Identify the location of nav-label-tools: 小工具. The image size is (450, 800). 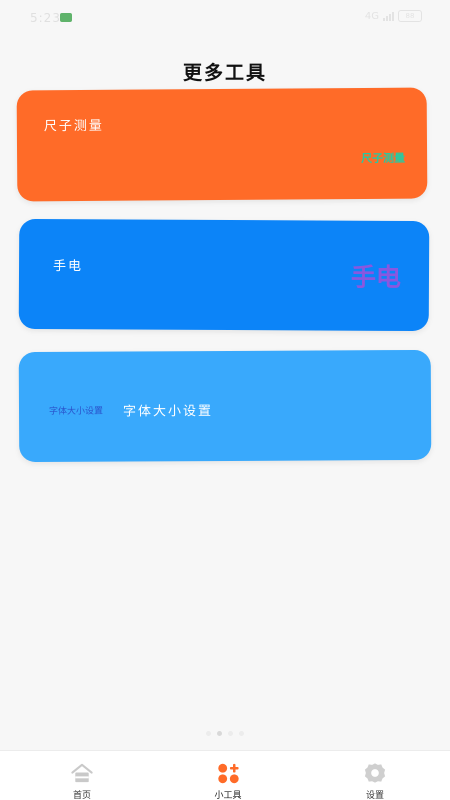
(228, 795).